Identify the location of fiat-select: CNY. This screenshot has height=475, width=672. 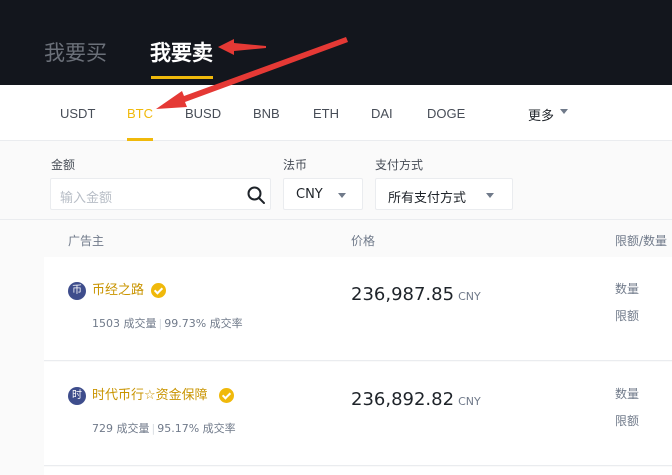
(323, 194).